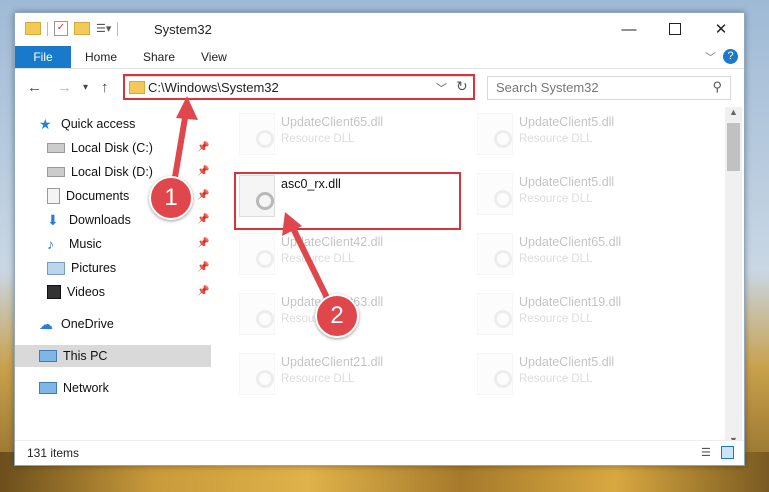 This screenshot has width=769, height=492. I want to click on annotation-arrows, so click(252, 204).